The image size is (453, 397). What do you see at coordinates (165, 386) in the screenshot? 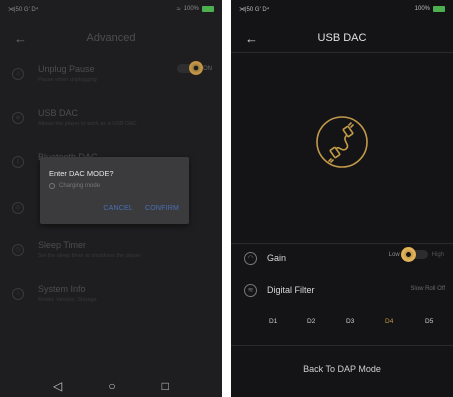
I see `nav-recent-icon: □` at bounding box center [165, 386].